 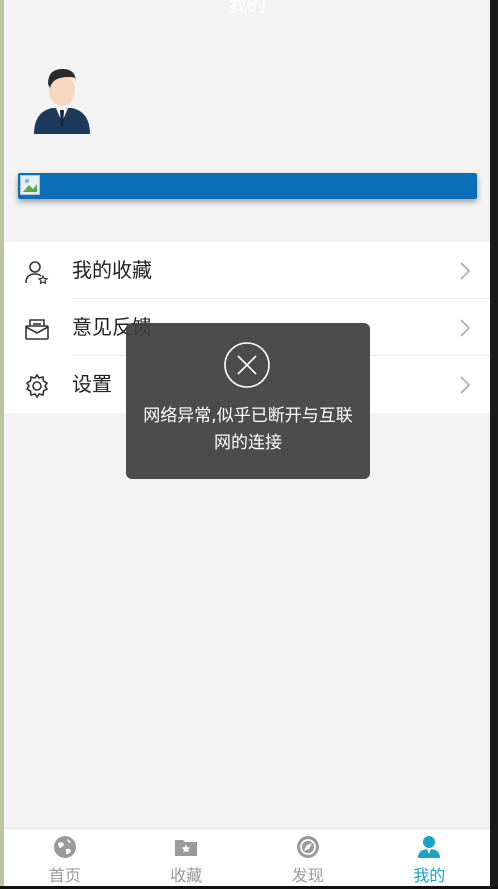 I want to click on globe-icon, so click(x=65, y=847).